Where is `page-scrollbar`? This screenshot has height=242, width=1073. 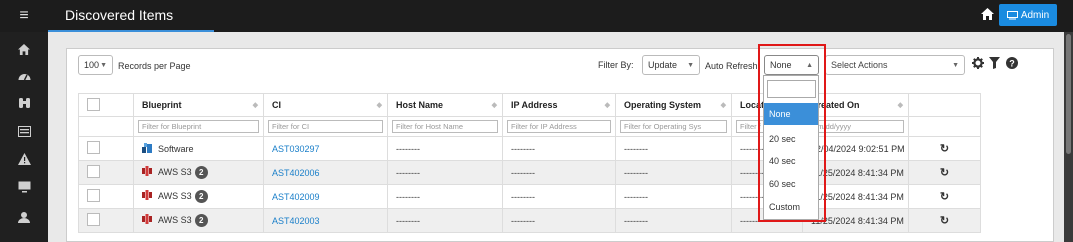
page-scrollbar is located at coordinates (1068, 137).